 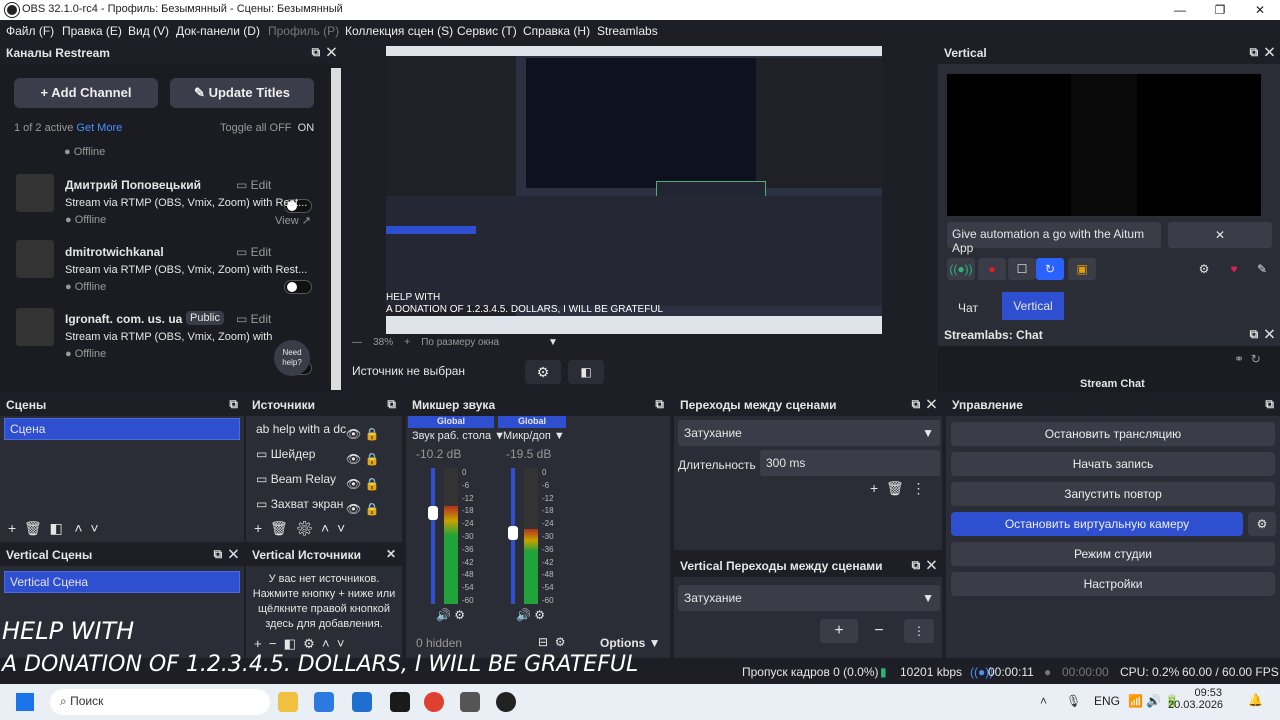 I want to click on menu-file: Файл (F), so click(x=30, y=31).